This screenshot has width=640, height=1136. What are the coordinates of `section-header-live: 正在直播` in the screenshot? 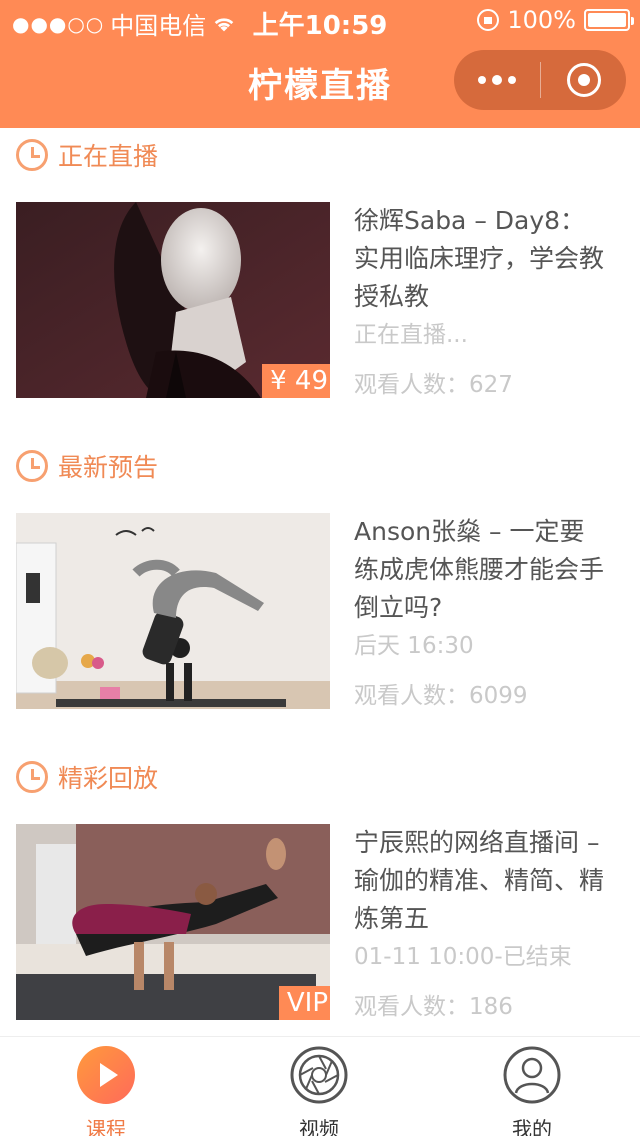 It's located at (87, 155).